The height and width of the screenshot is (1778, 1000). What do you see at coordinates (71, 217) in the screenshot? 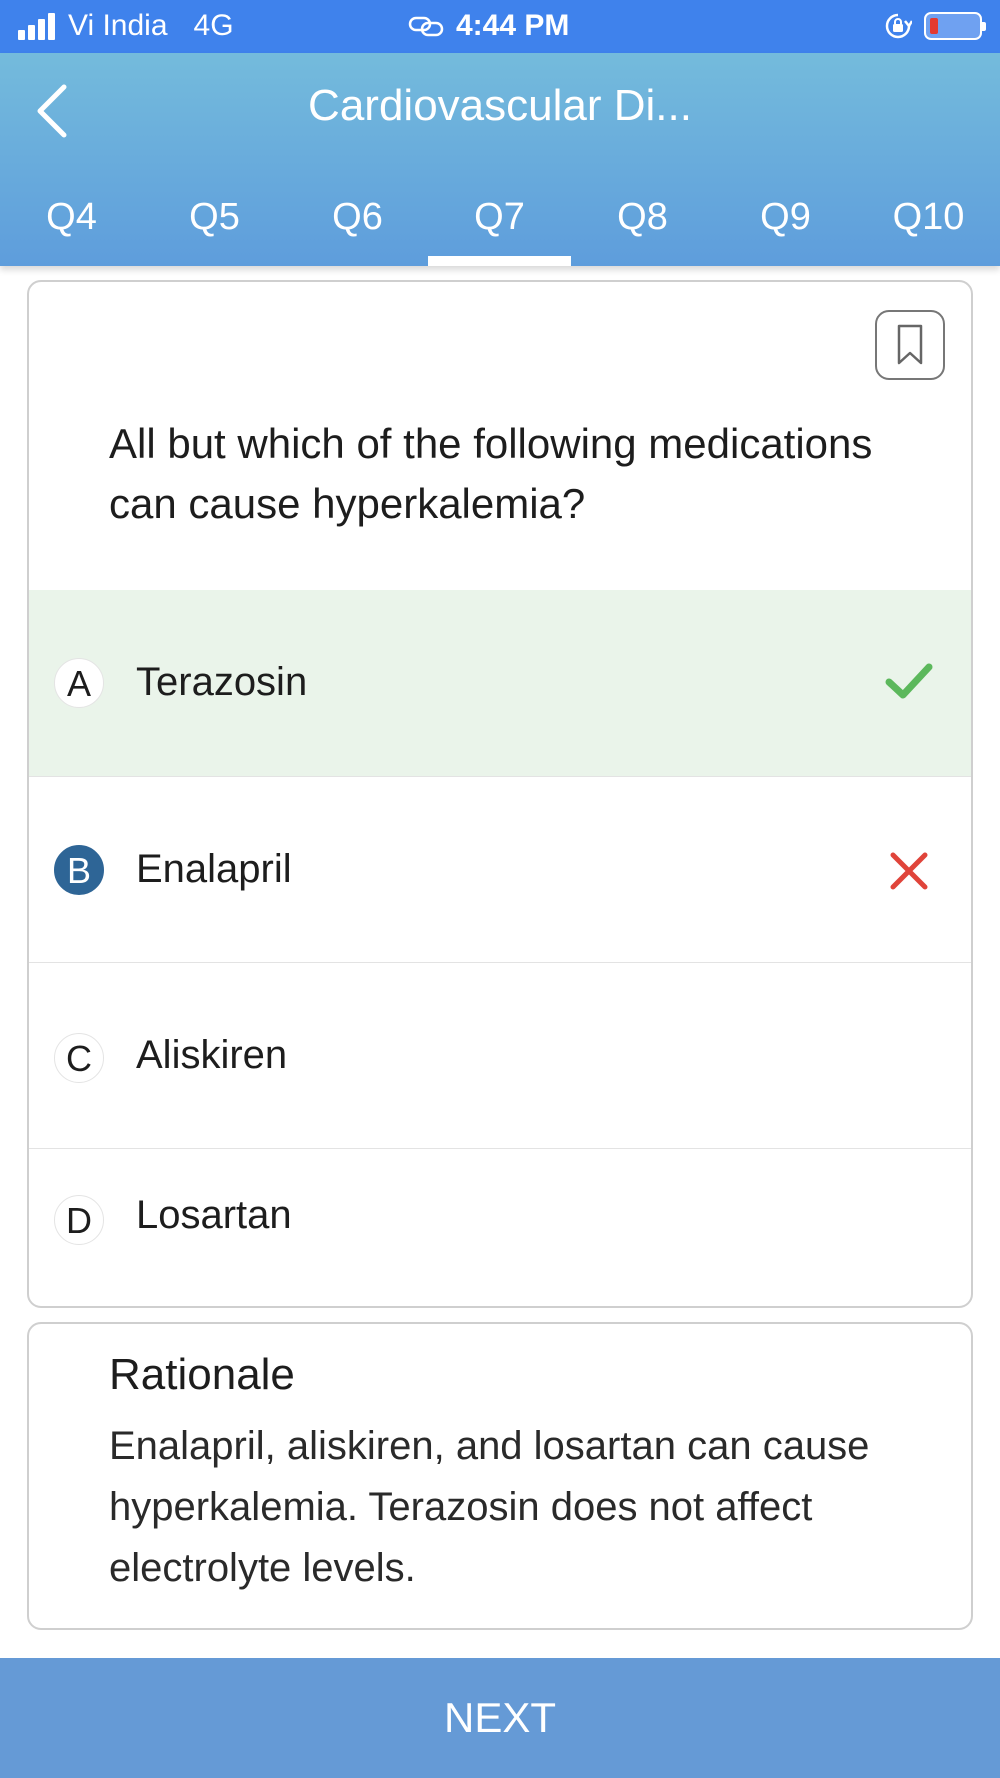
I see `tab-label: Q4` at bounding box center [71, 217].